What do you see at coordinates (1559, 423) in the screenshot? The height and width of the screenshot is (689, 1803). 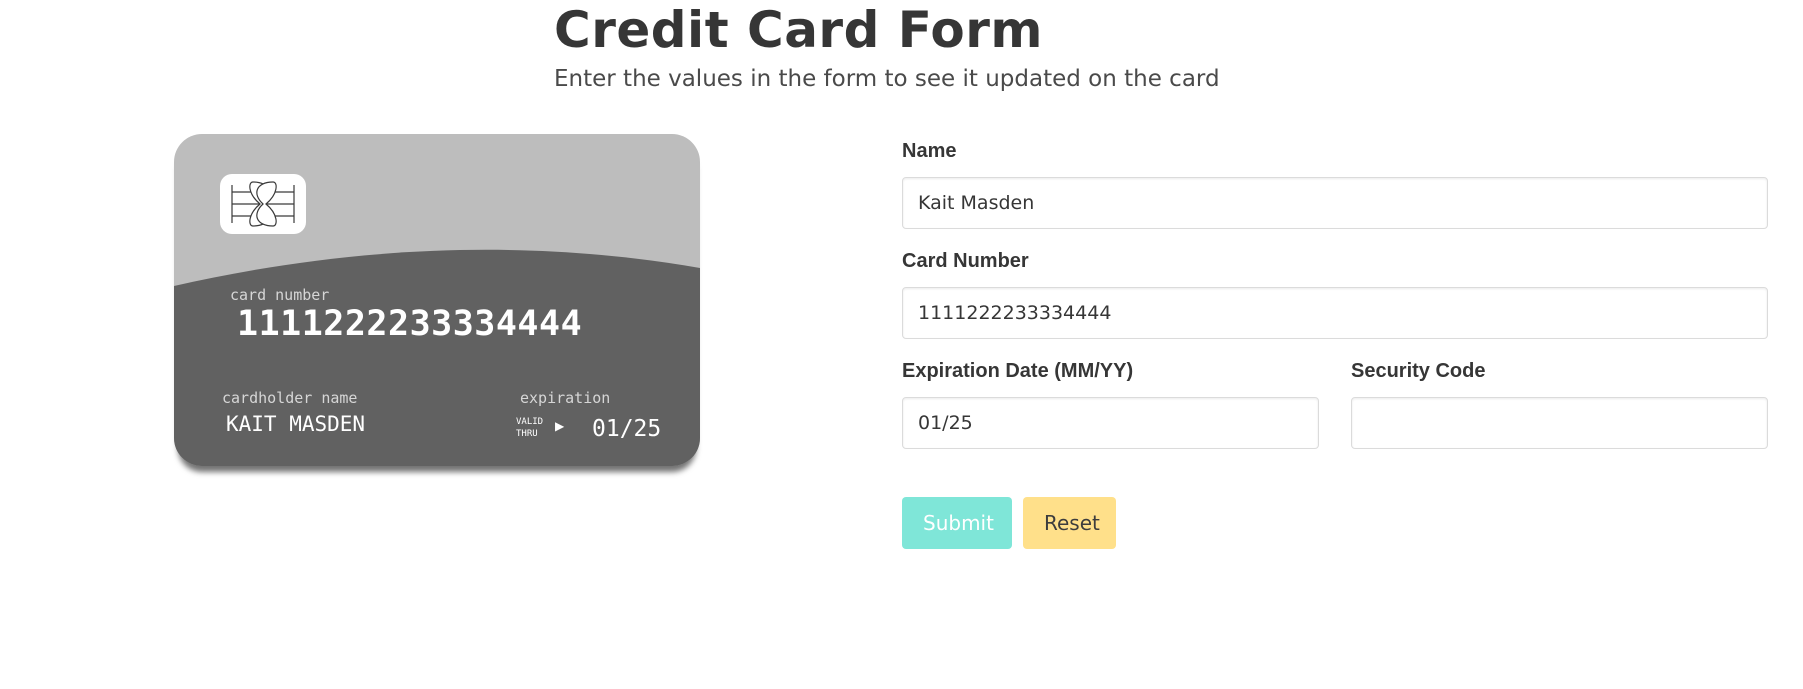 I see `security-code-input` at bounding box center [1559, 423].